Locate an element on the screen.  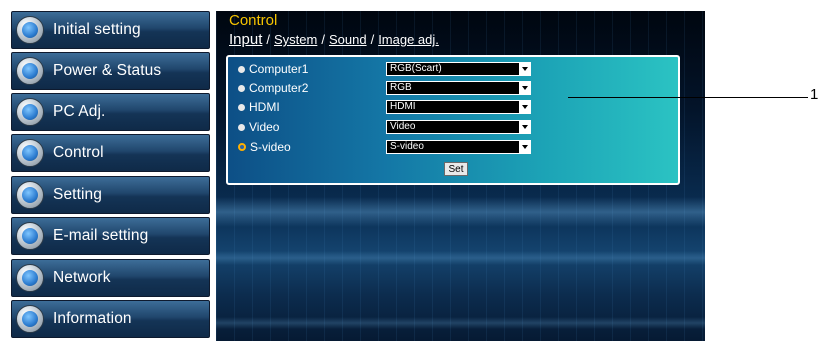
input-row-s-video: S-video S-video is located at coordinates (379, 147).